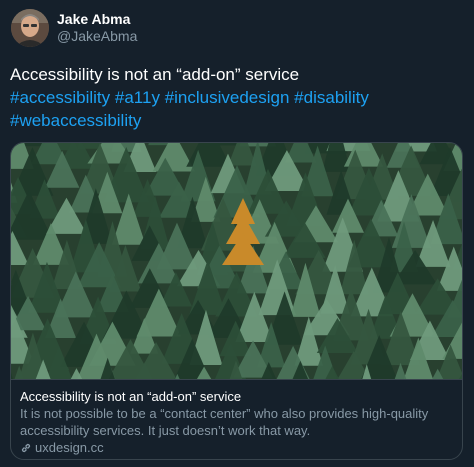  Describe the element at coordinates (155, 74) in the screenshot. I see `tweet-body: Accessibility is not an “add-on” service` at that location.